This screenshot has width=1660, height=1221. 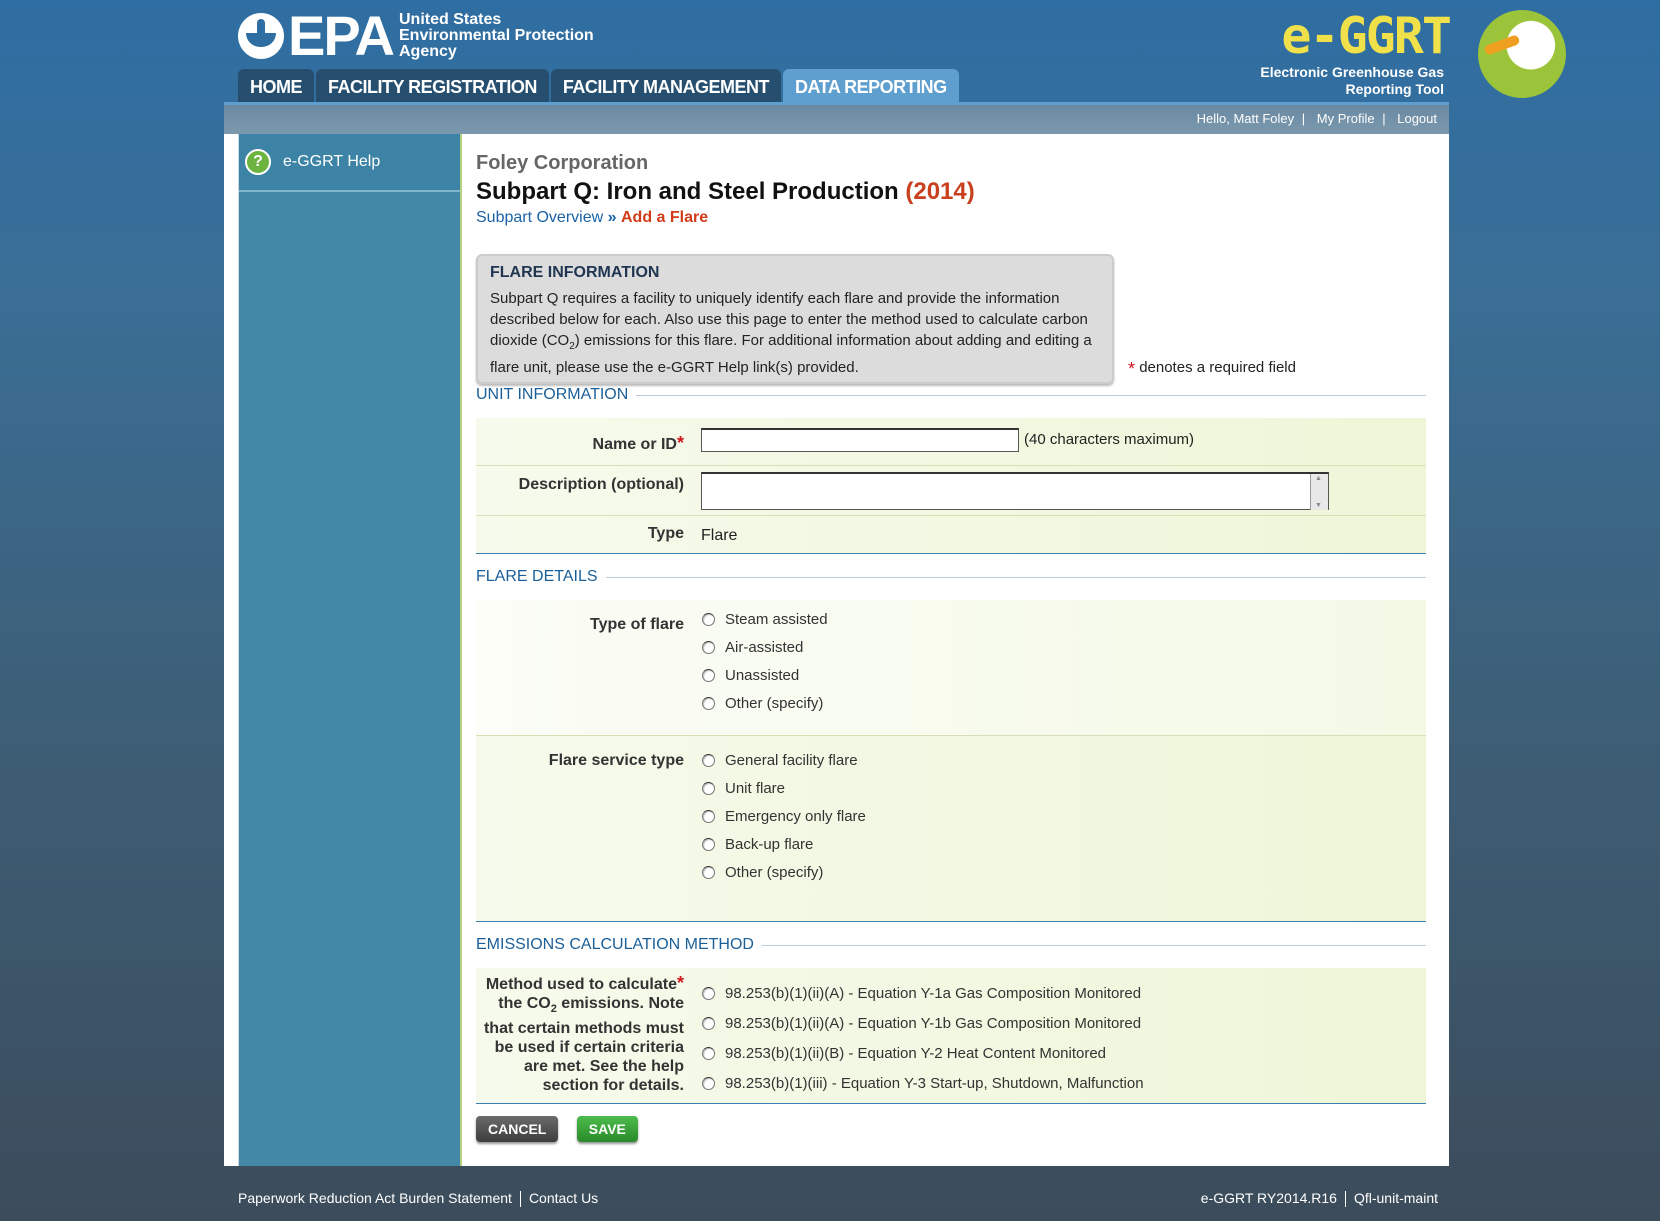 I want to click on help-icon: ?, so click(x=258, y=162).